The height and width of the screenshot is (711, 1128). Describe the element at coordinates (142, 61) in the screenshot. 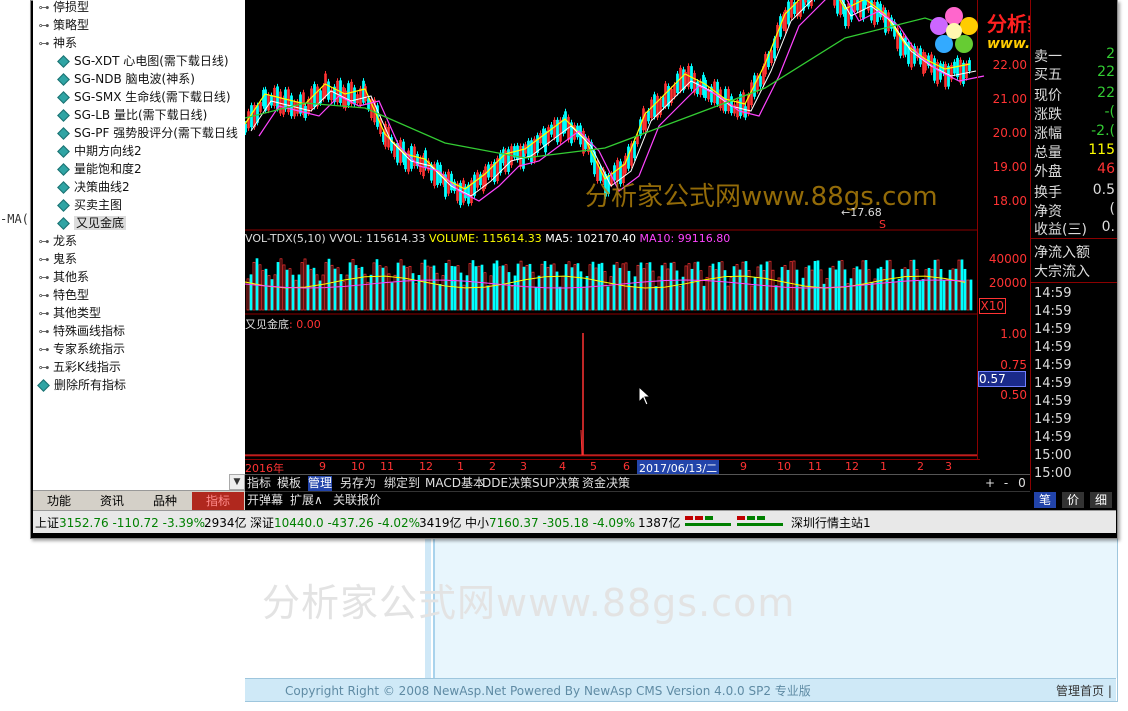

I see `tree-item: SG-XDT 心电图(需下载日线)` at that location.